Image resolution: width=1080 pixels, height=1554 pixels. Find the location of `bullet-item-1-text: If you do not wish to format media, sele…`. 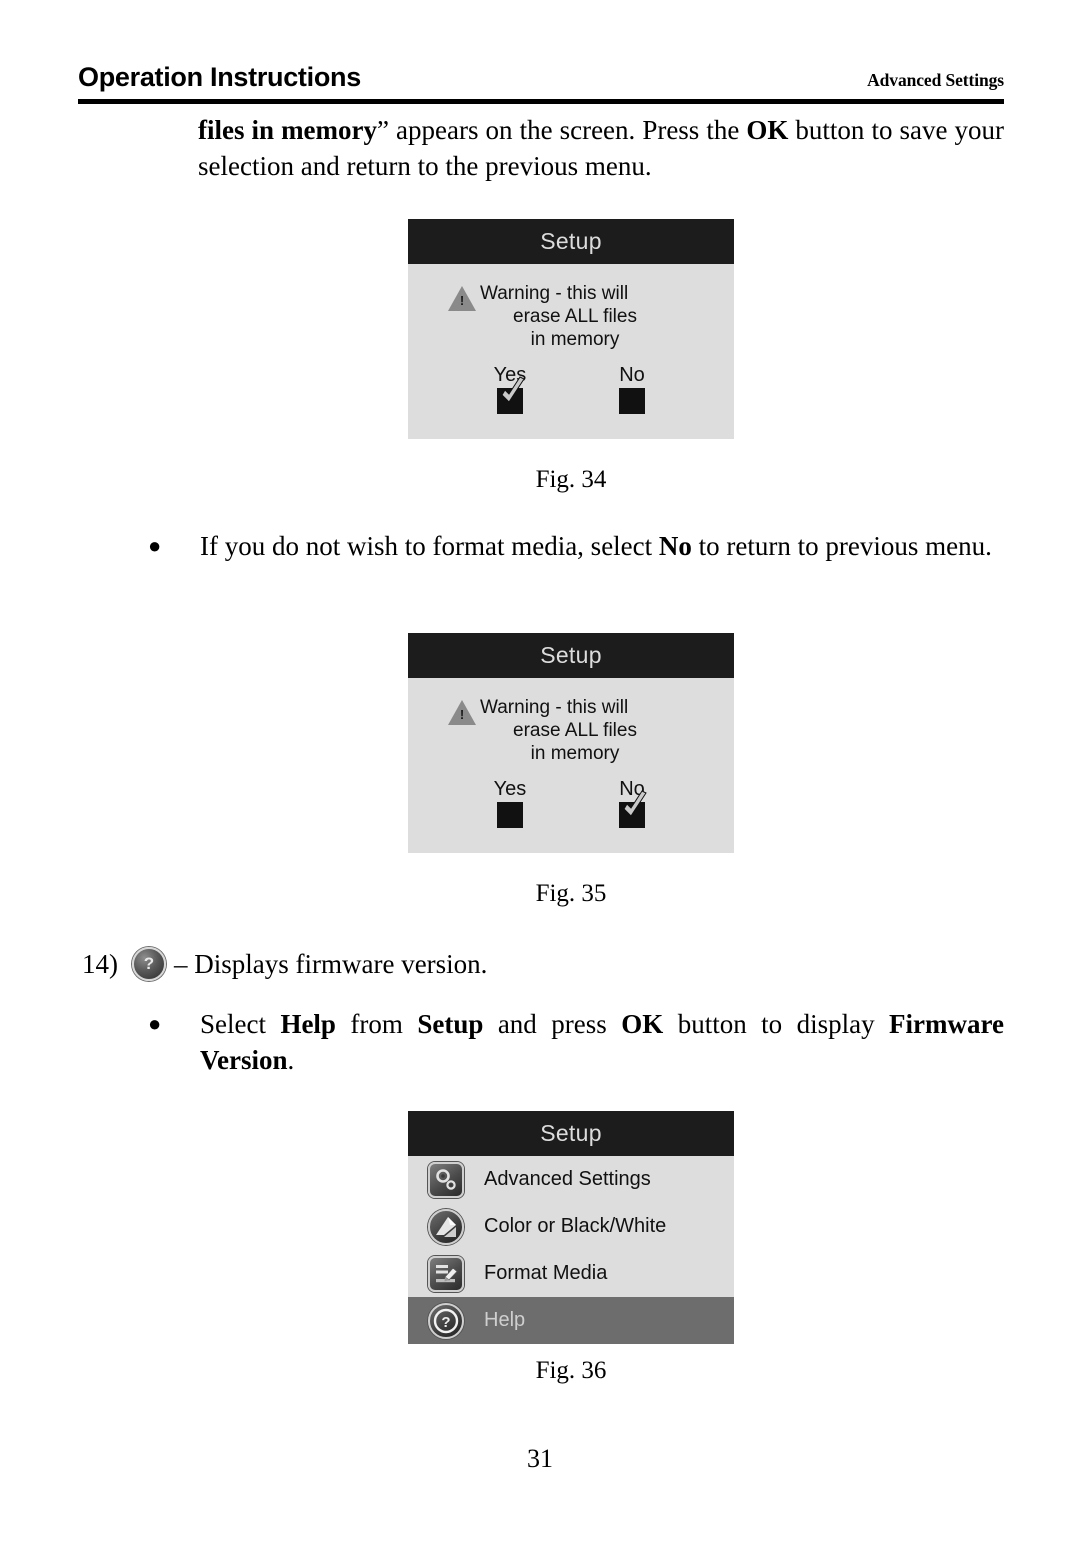

bullet-item-1-text: If you do not wish to format media, sele… is located at coordinates (602, 546).